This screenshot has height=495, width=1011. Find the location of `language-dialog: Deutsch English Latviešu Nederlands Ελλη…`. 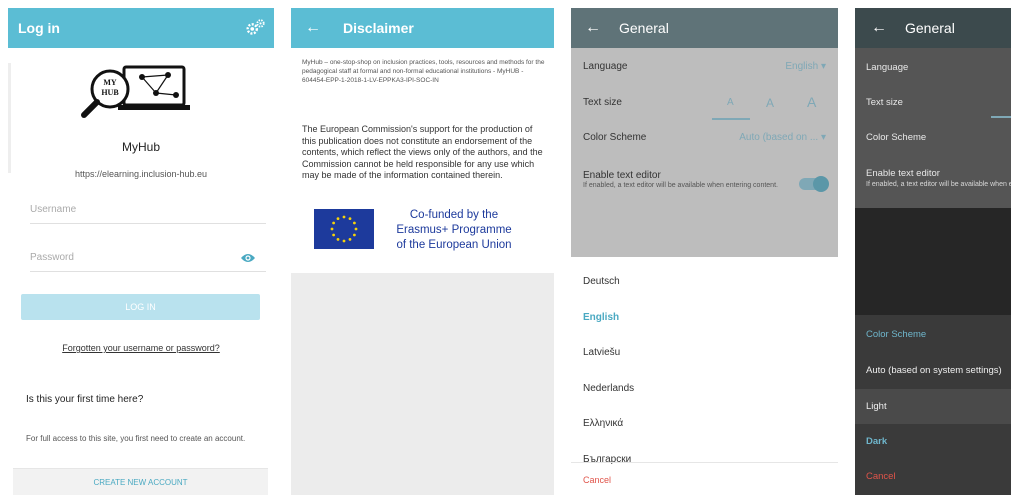

language-dialog: Deutsch English Latviešu Nederlands Ελλη… is located at coordinates (704, 376).